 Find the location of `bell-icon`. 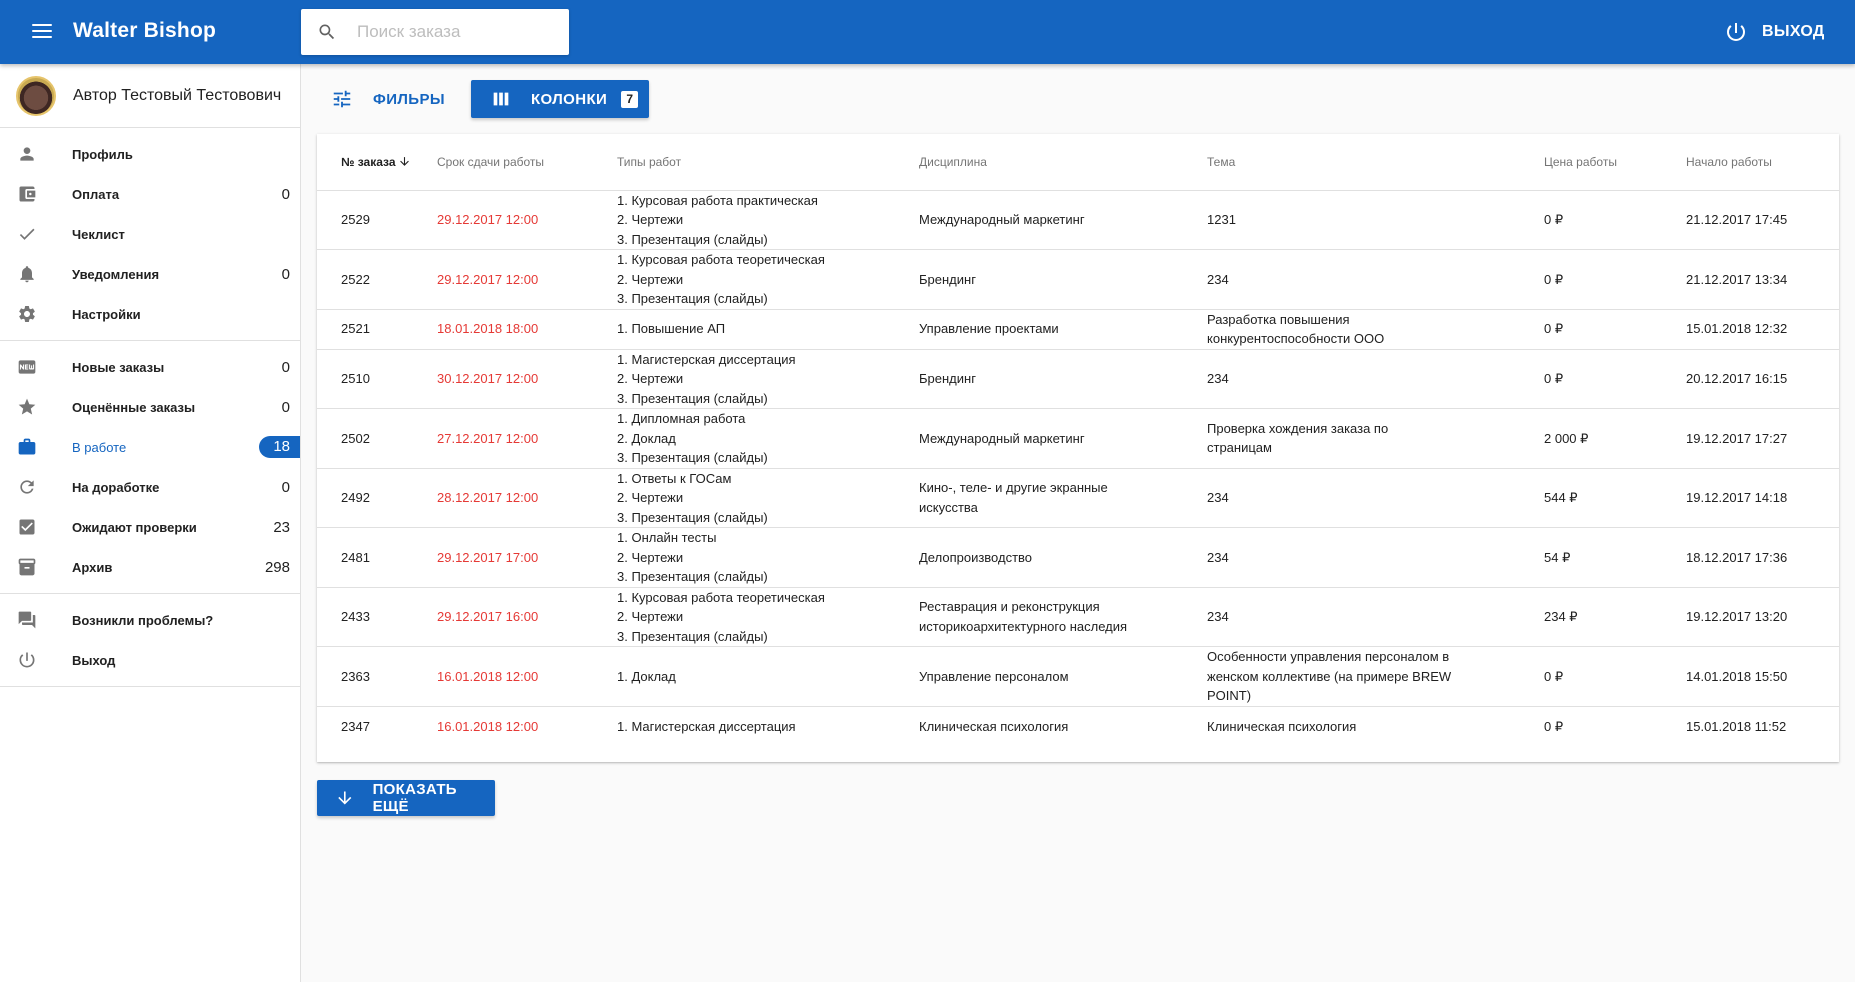

bell-icon is located at coordinates (27, 274).